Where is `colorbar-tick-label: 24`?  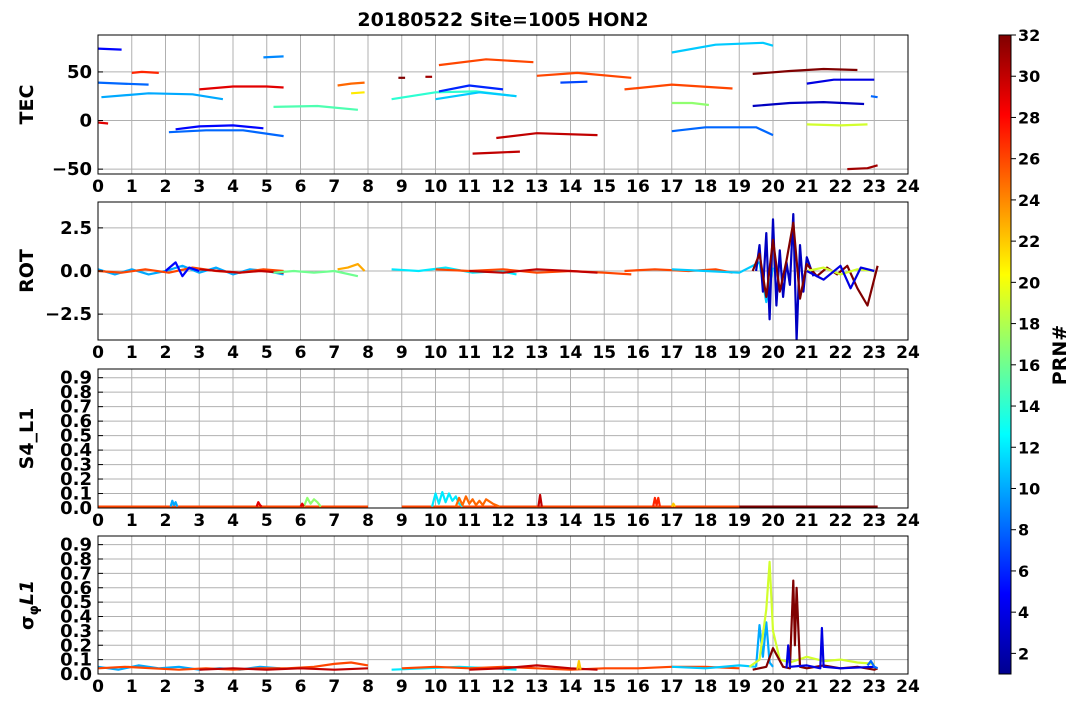 colorbar-tick-label: 24 is located at coordinates (1029, 200).